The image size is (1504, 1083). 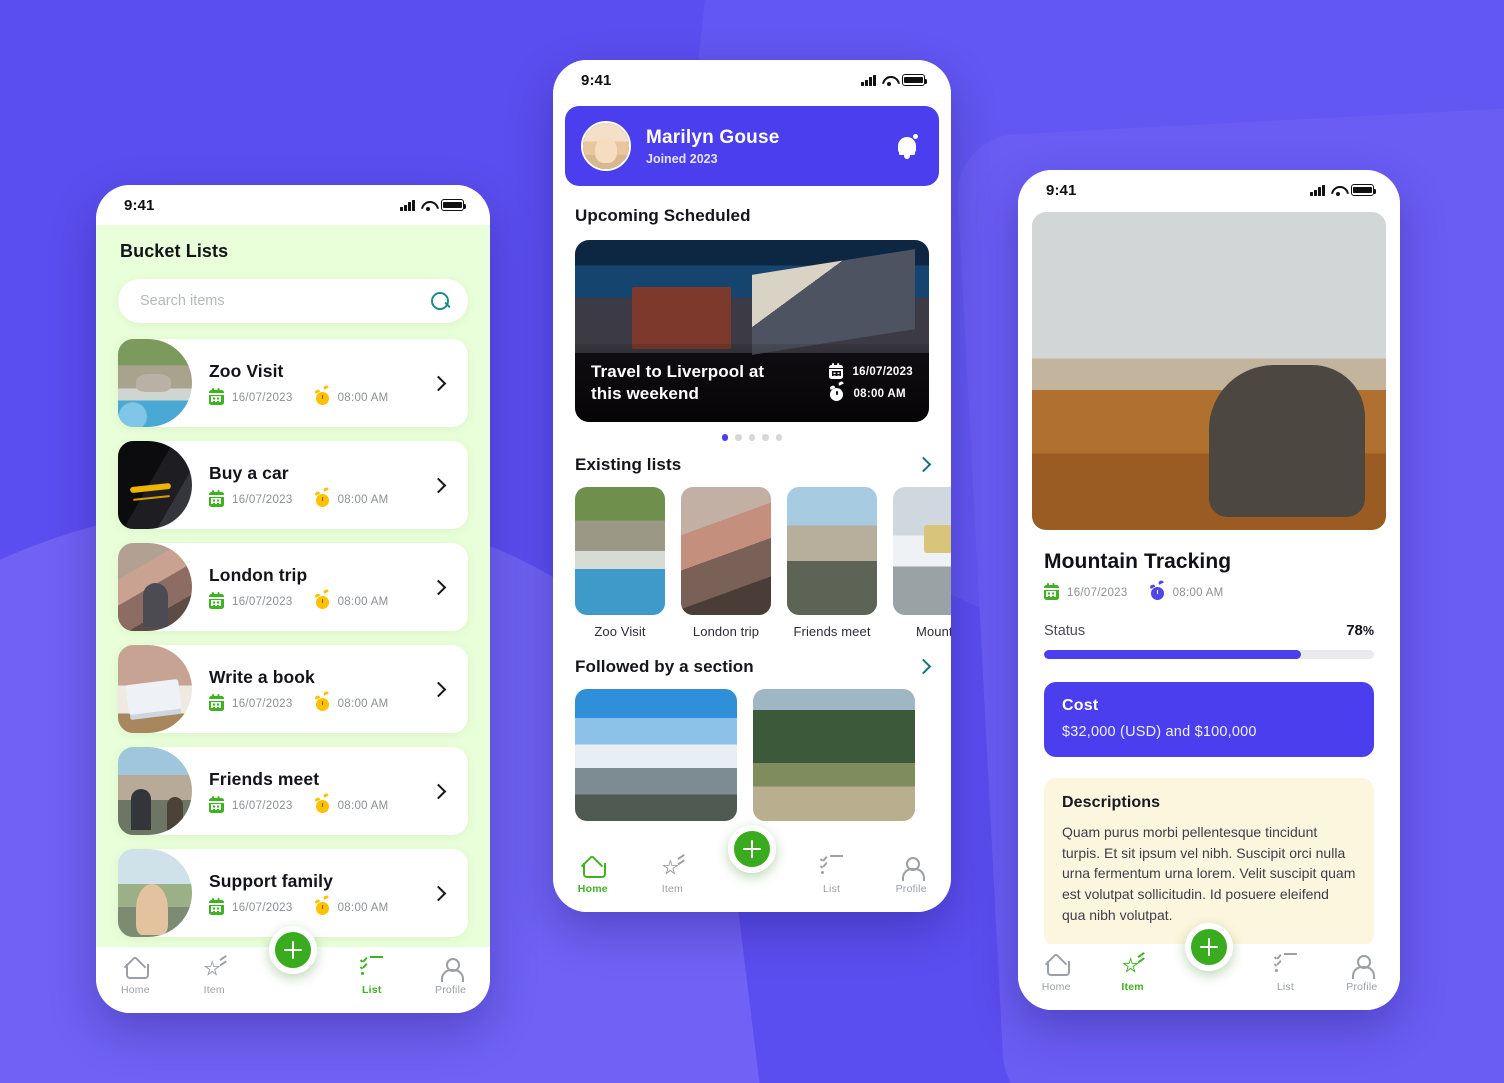 I want to click on list-item: Friends meet 16/07/2023 08:00 AM, so click(x=293, y=791).